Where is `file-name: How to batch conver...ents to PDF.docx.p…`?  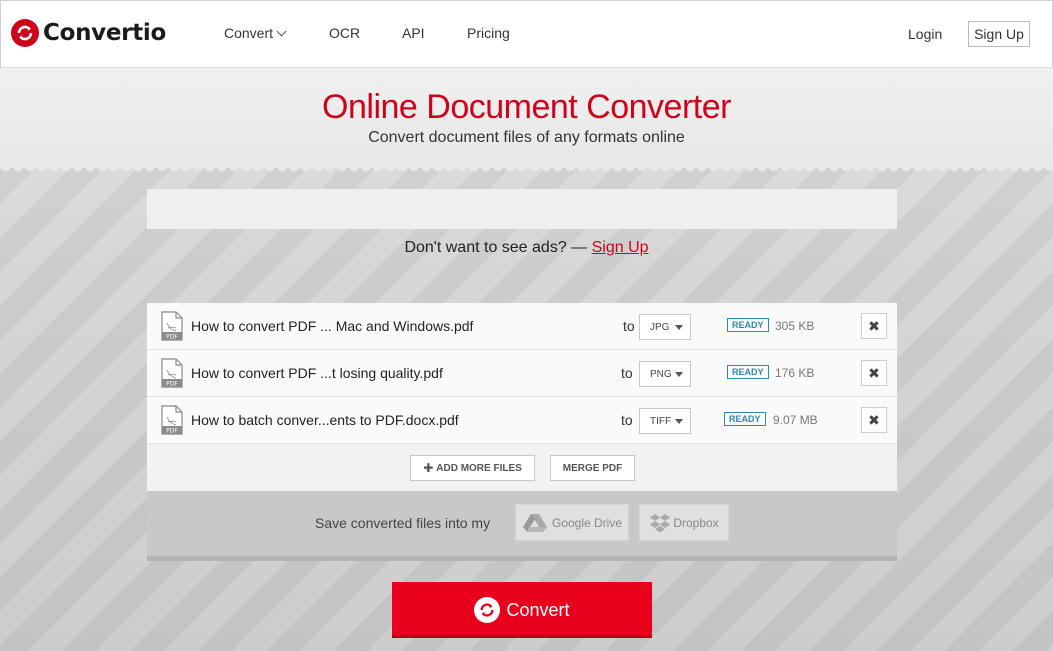 file-name: How to batch conver...ents to PDF.docx.p… is located at coordinates (325, 420).